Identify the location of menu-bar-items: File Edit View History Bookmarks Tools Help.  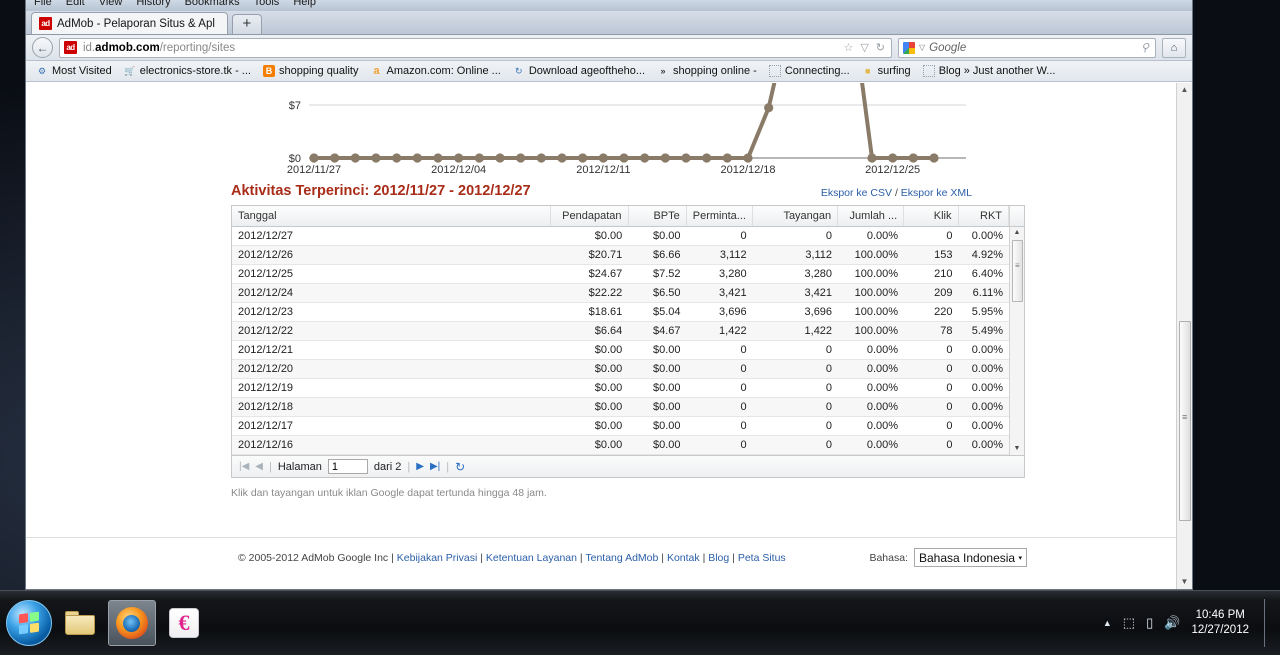
(182, 4).